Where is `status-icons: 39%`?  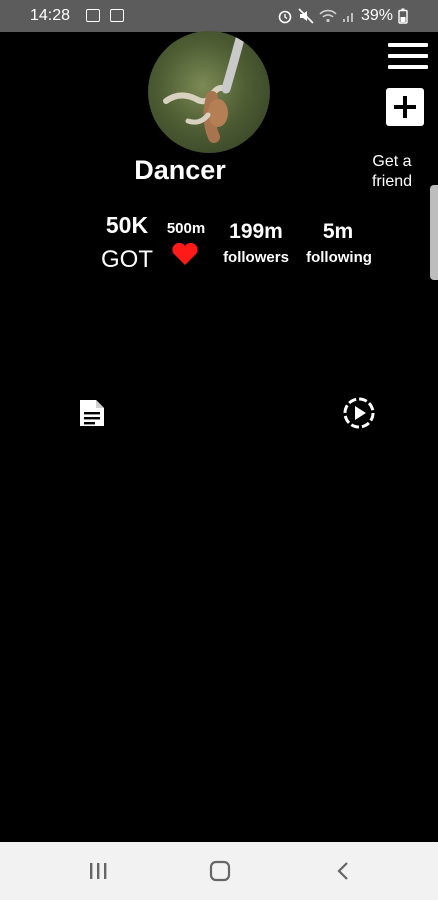 status-icons: 39% is located at coordinates (342, 16).